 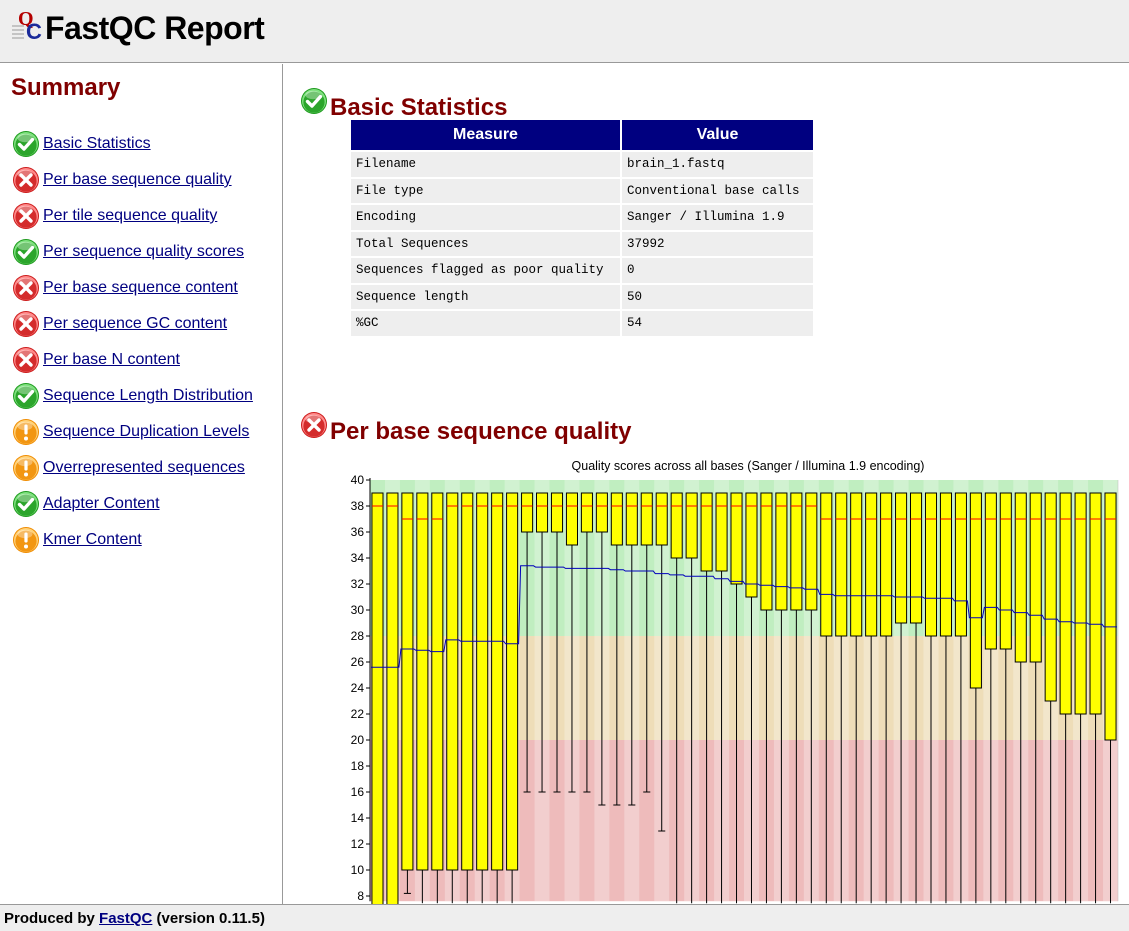 What do you see at coordinates (146, 432) in the screenshot?
I see `summary-link: Sequence Duplication Levels` at bounding box center [146, 432].